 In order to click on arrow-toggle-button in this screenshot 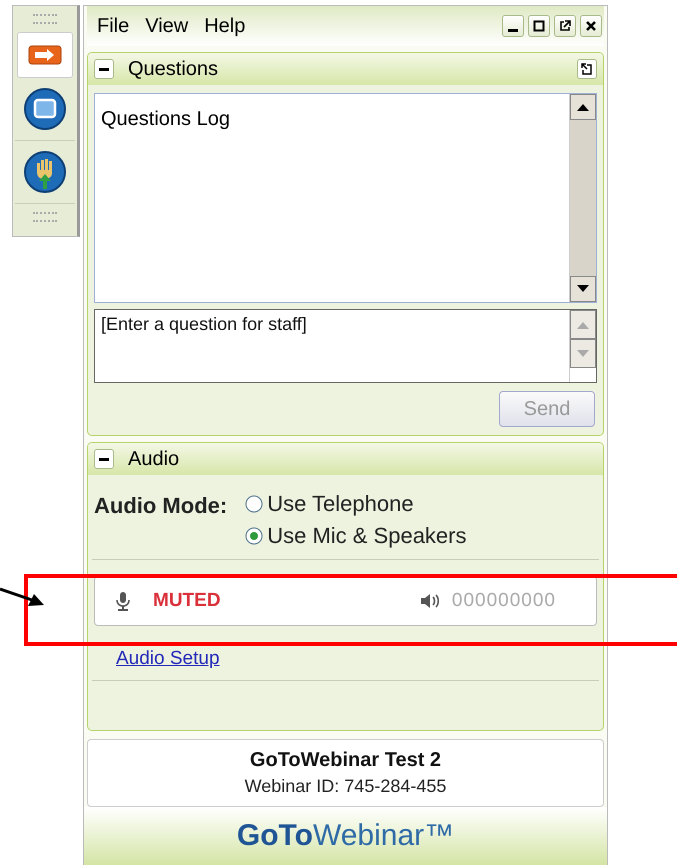, I will do `click(45, 55)`.